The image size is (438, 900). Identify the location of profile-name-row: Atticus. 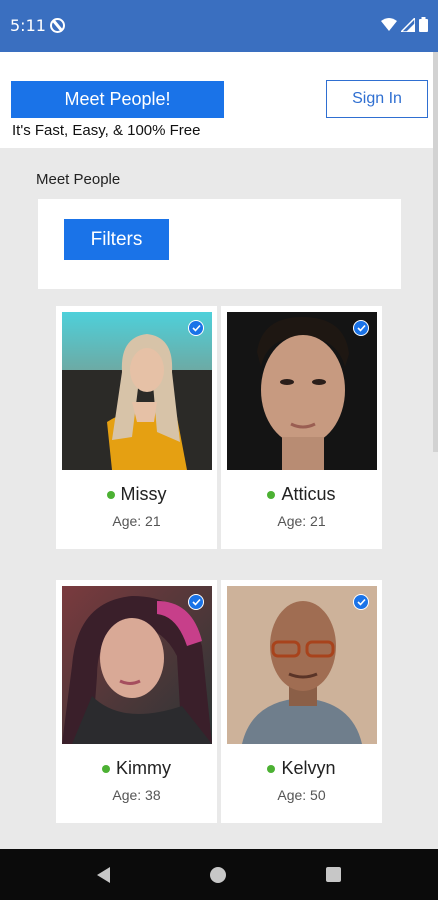
(301, 494).